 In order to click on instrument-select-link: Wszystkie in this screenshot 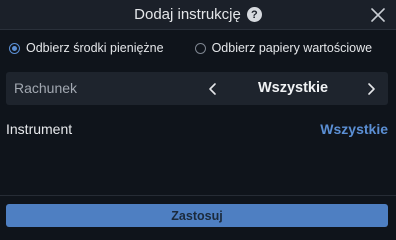, I will do `click(354, 129)`.